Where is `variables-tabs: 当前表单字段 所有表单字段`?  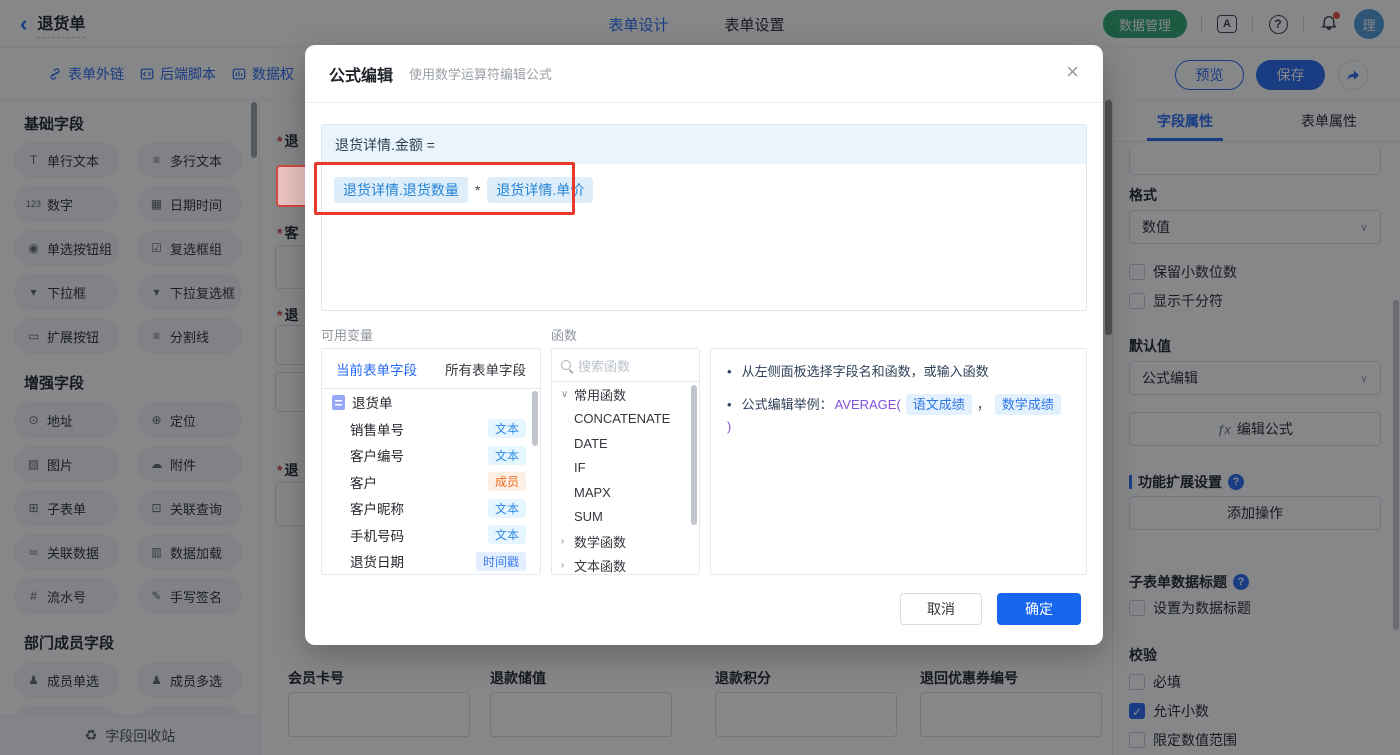 variables-tabs: 当前表单字段 所有表单字段 is located at coordinates (431, 369).